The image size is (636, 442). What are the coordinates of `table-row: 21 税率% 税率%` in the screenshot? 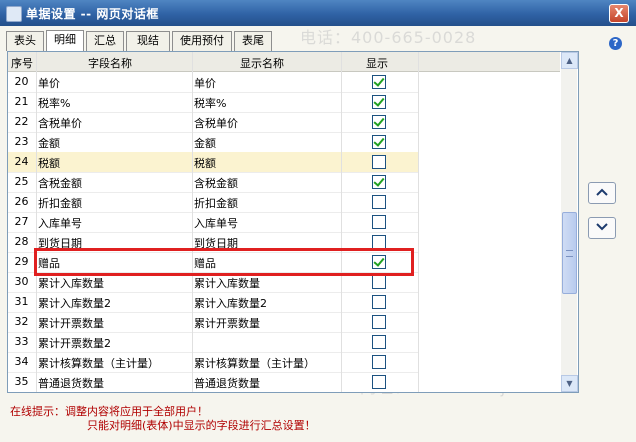 It's located at (213, 102).